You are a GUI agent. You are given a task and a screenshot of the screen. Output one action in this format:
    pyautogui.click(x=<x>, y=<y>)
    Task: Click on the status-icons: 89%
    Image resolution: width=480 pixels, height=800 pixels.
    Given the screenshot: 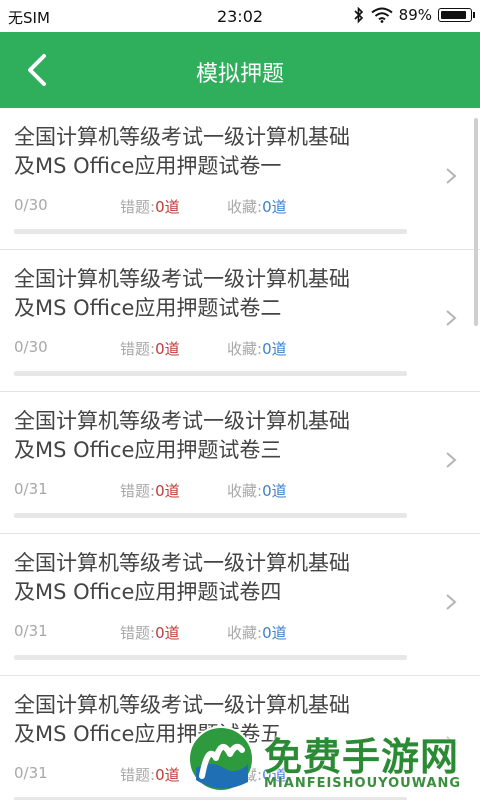 What is the action you would take?
    pyautogui.click(x=414, y=15)
    